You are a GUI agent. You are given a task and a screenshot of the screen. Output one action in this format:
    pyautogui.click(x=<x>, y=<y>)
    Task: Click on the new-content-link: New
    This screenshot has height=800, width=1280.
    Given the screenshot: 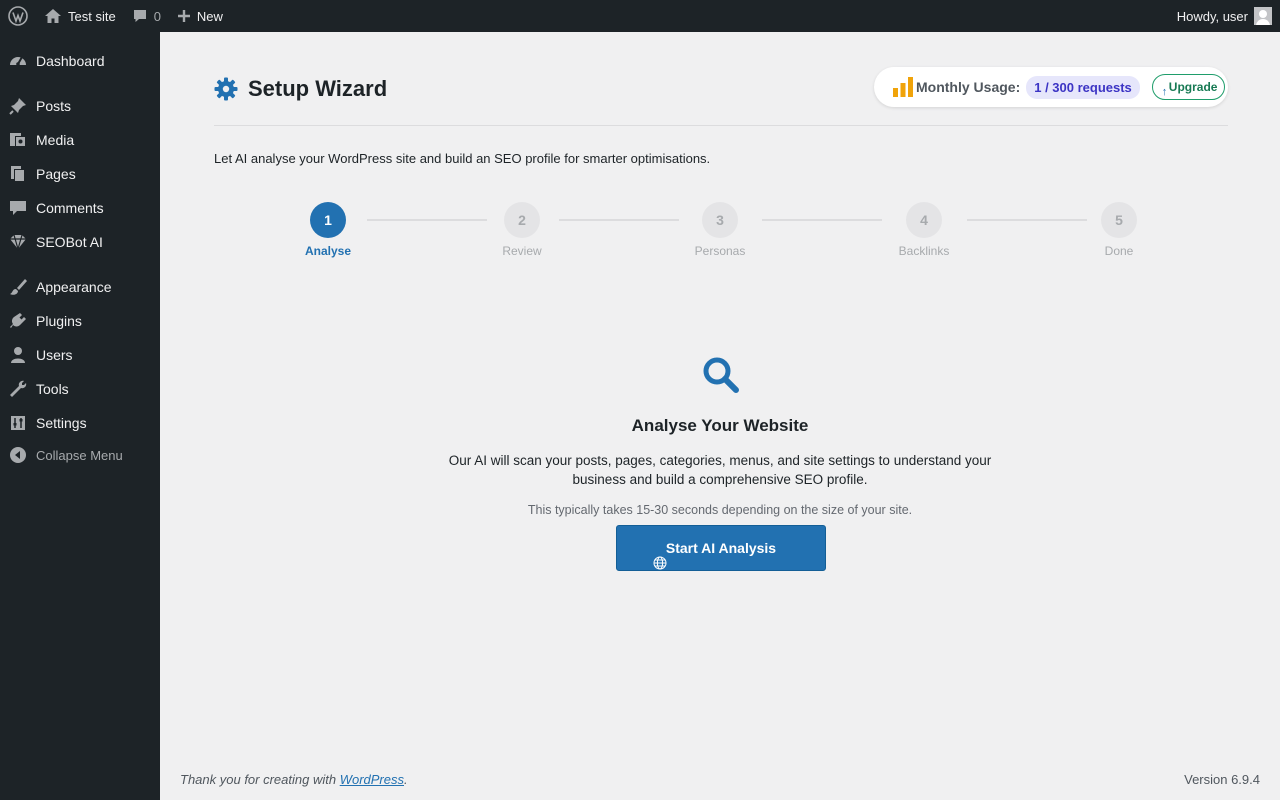 What is the action you would take?
    pyautogui.click(x=200, y=16)
    